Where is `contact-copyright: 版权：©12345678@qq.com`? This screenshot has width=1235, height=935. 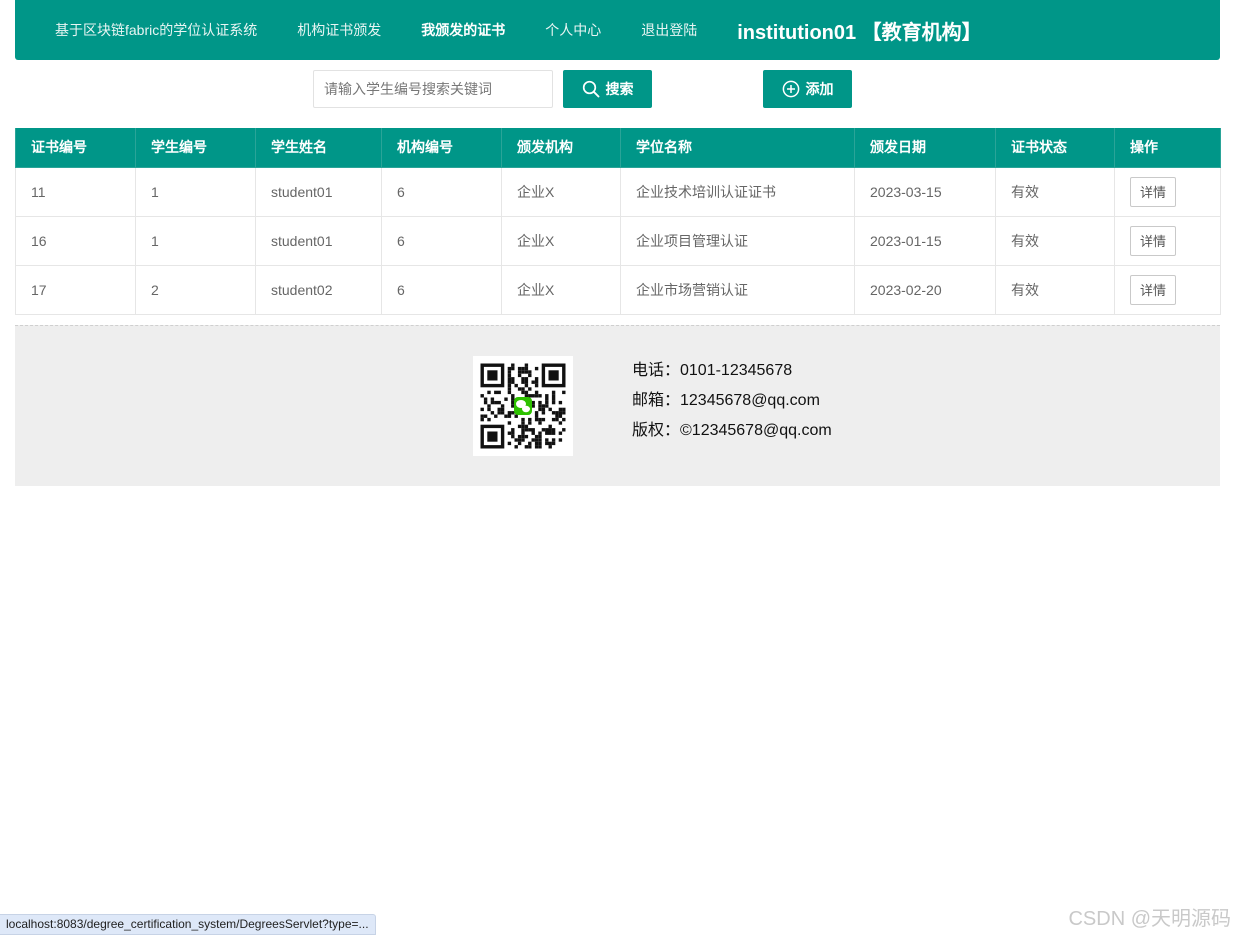 contact-copyright: 版权：©12345678@qq.com is located at coordinates (732, 430).